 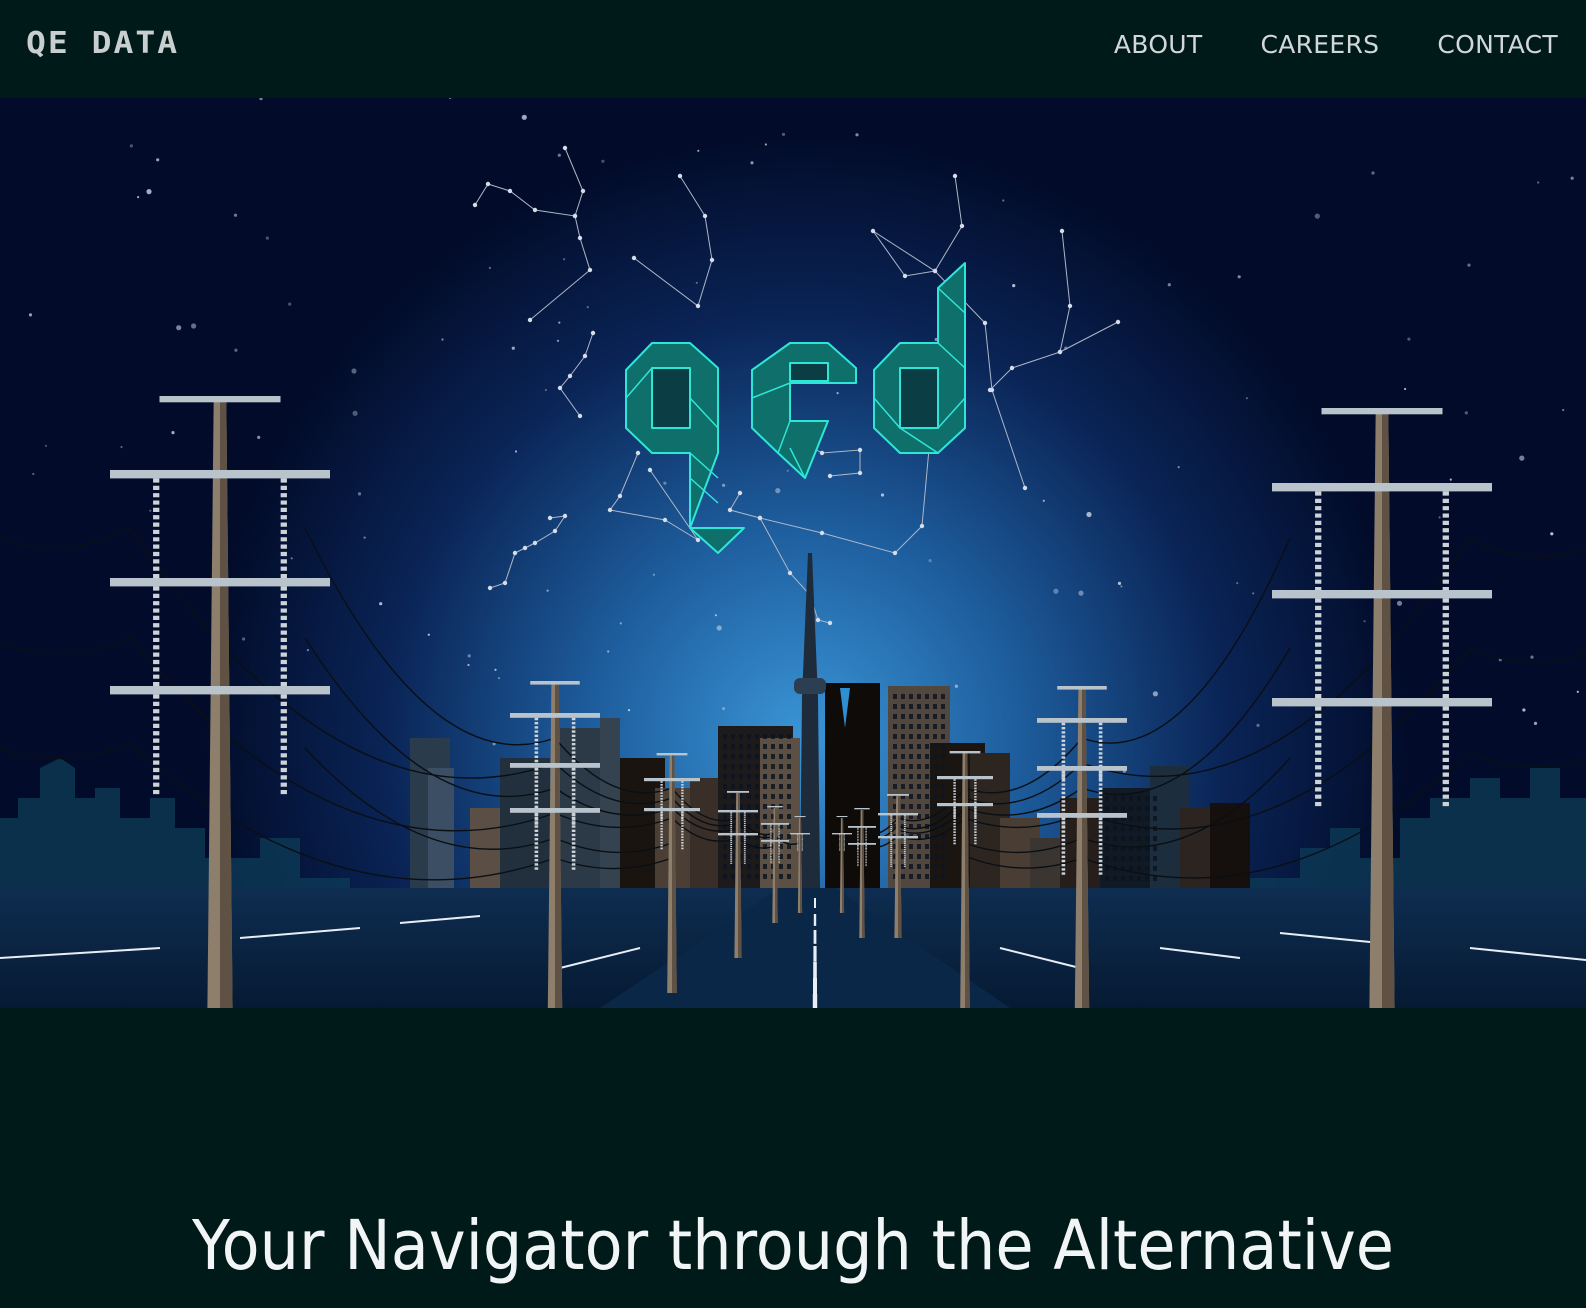 I want to click on nav-about-link: ABOUT, so click(x=1158, y=44).